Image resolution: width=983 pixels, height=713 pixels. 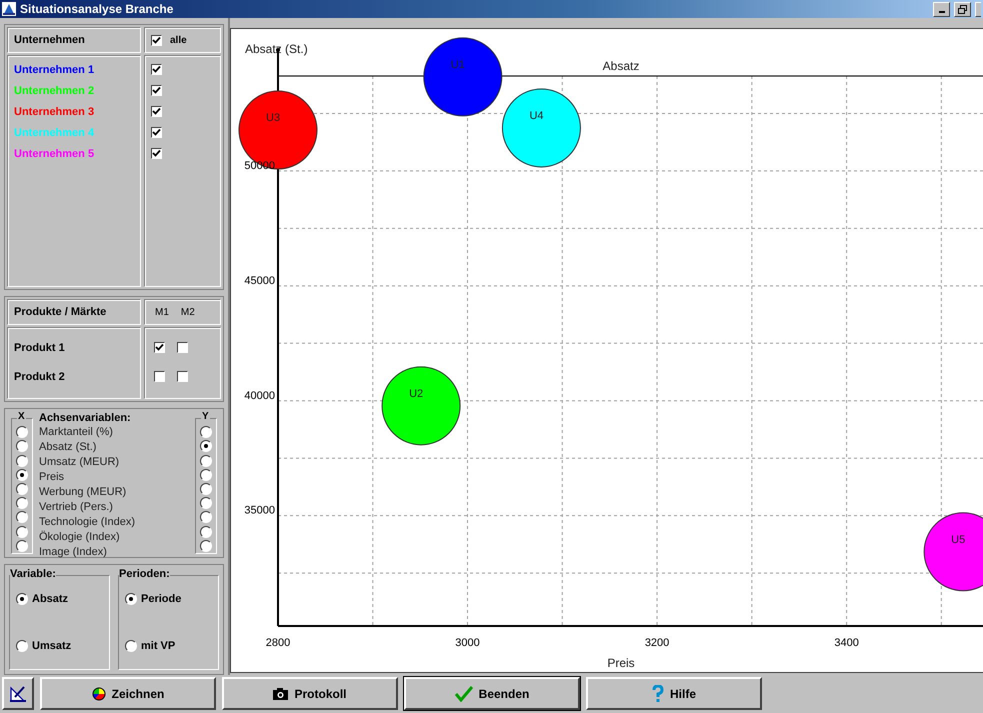 What do you see at coordinates (60, 312) in the screenshot?
I see `column-header: Produkte / Märkte` at bounding box center [60, 312].